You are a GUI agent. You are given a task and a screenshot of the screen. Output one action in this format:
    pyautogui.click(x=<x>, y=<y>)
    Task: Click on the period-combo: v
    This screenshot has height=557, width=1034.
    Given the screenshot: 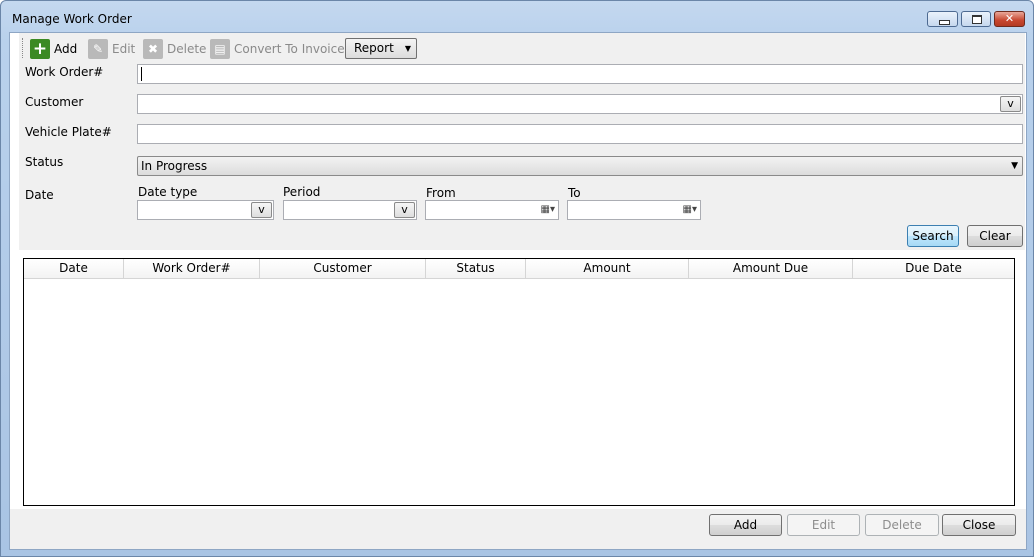 What is the action you would take?
    pyautogui.click(x=350, y=210)
    